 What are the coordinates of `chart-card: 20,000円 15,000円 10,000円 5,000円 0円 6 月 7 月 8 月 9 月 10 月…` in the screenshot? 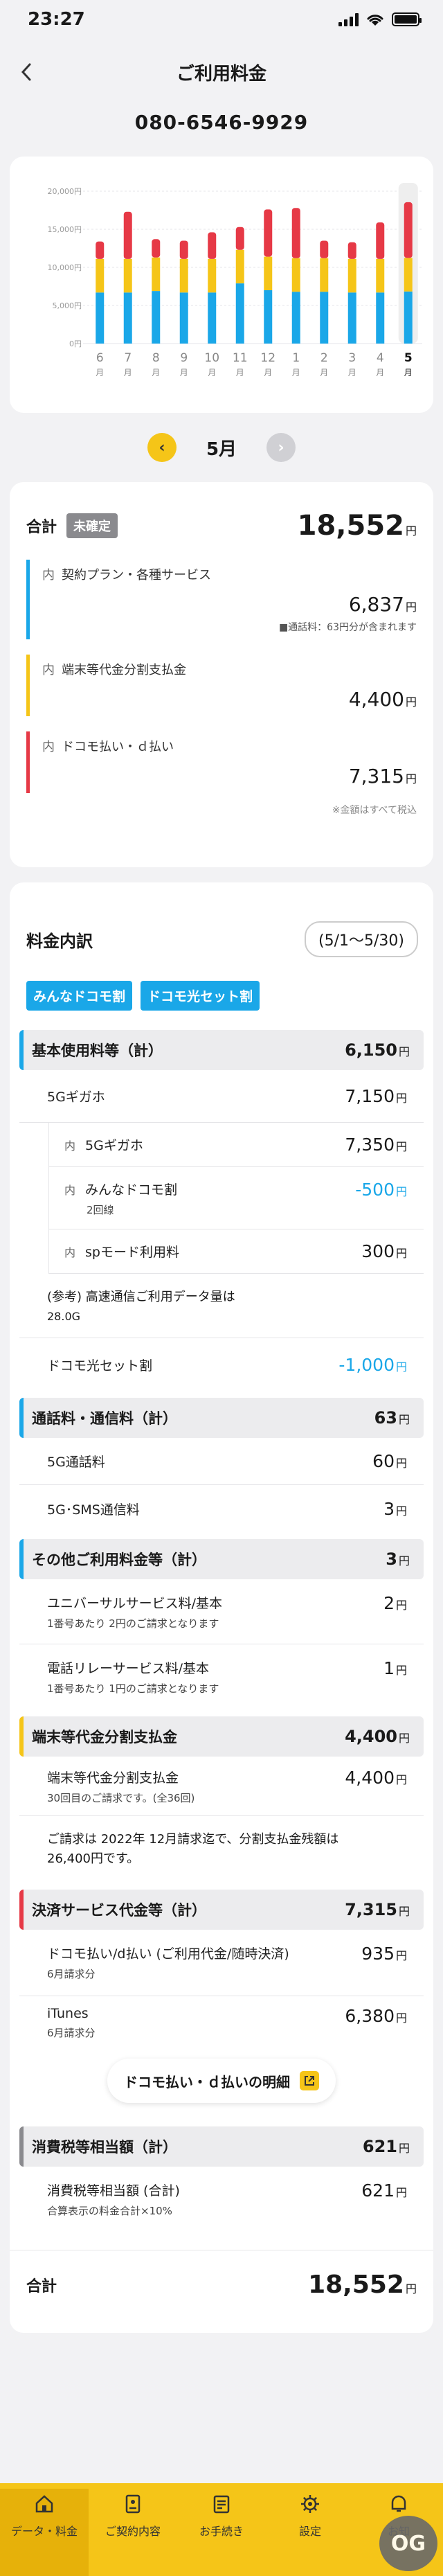 It's located at (221, 285).